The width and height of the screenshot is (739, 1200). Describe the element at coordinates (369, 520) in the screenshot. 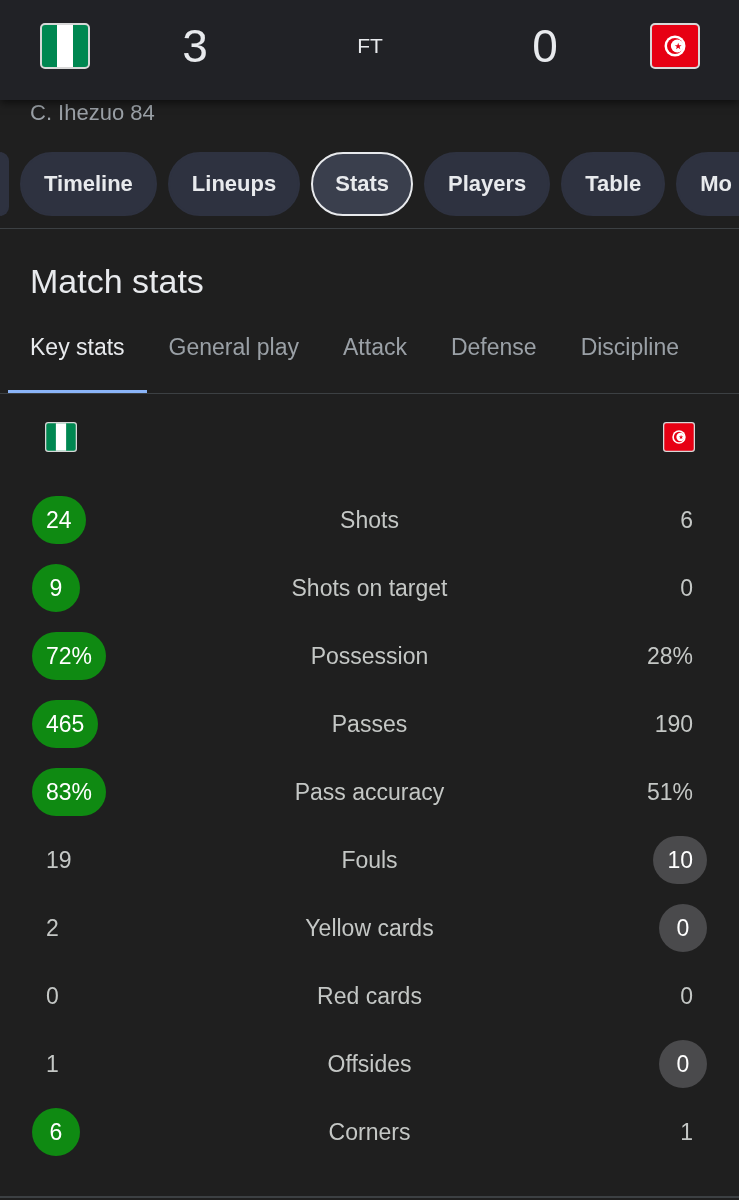

I see `stat-label: Shots` at that location.